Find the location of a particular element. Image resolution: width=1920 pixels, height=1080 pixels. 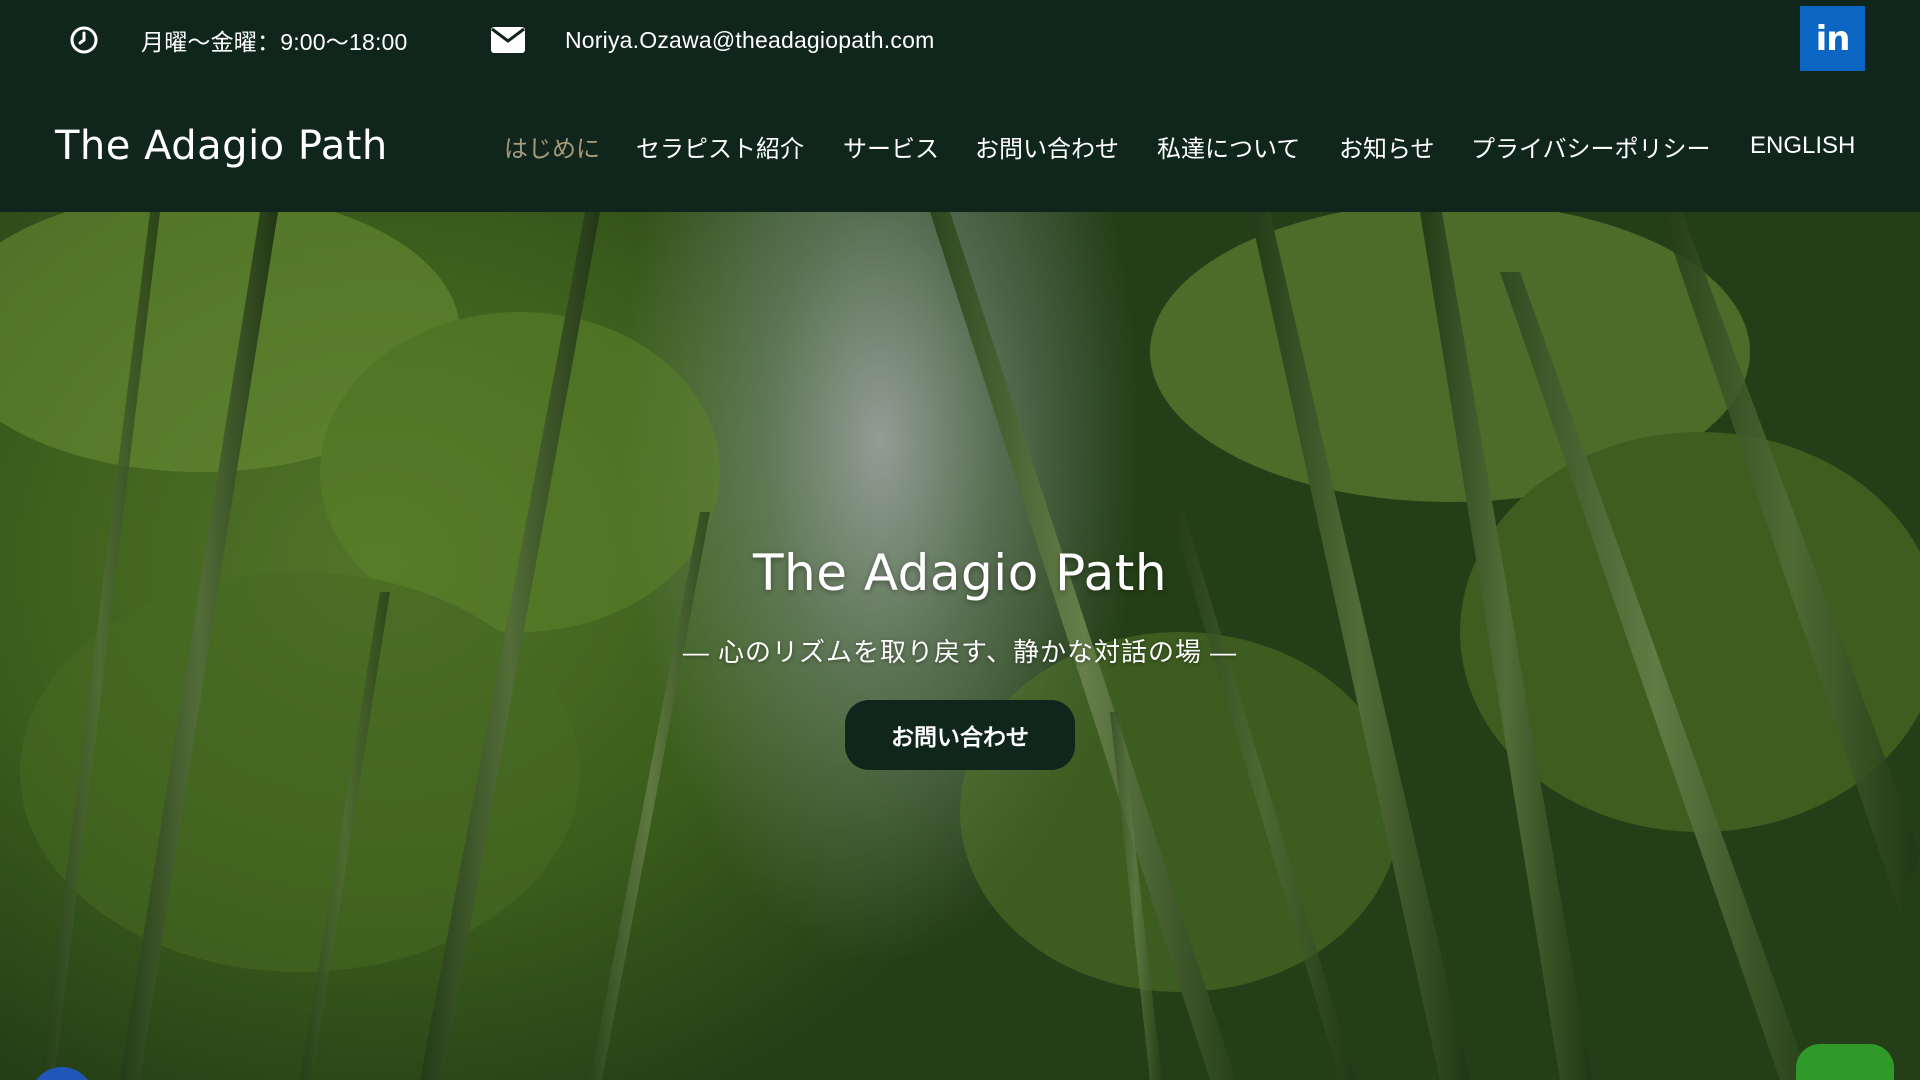

nav-item-therapist: セラピスト紹介 is located at coordinates (720, 146).